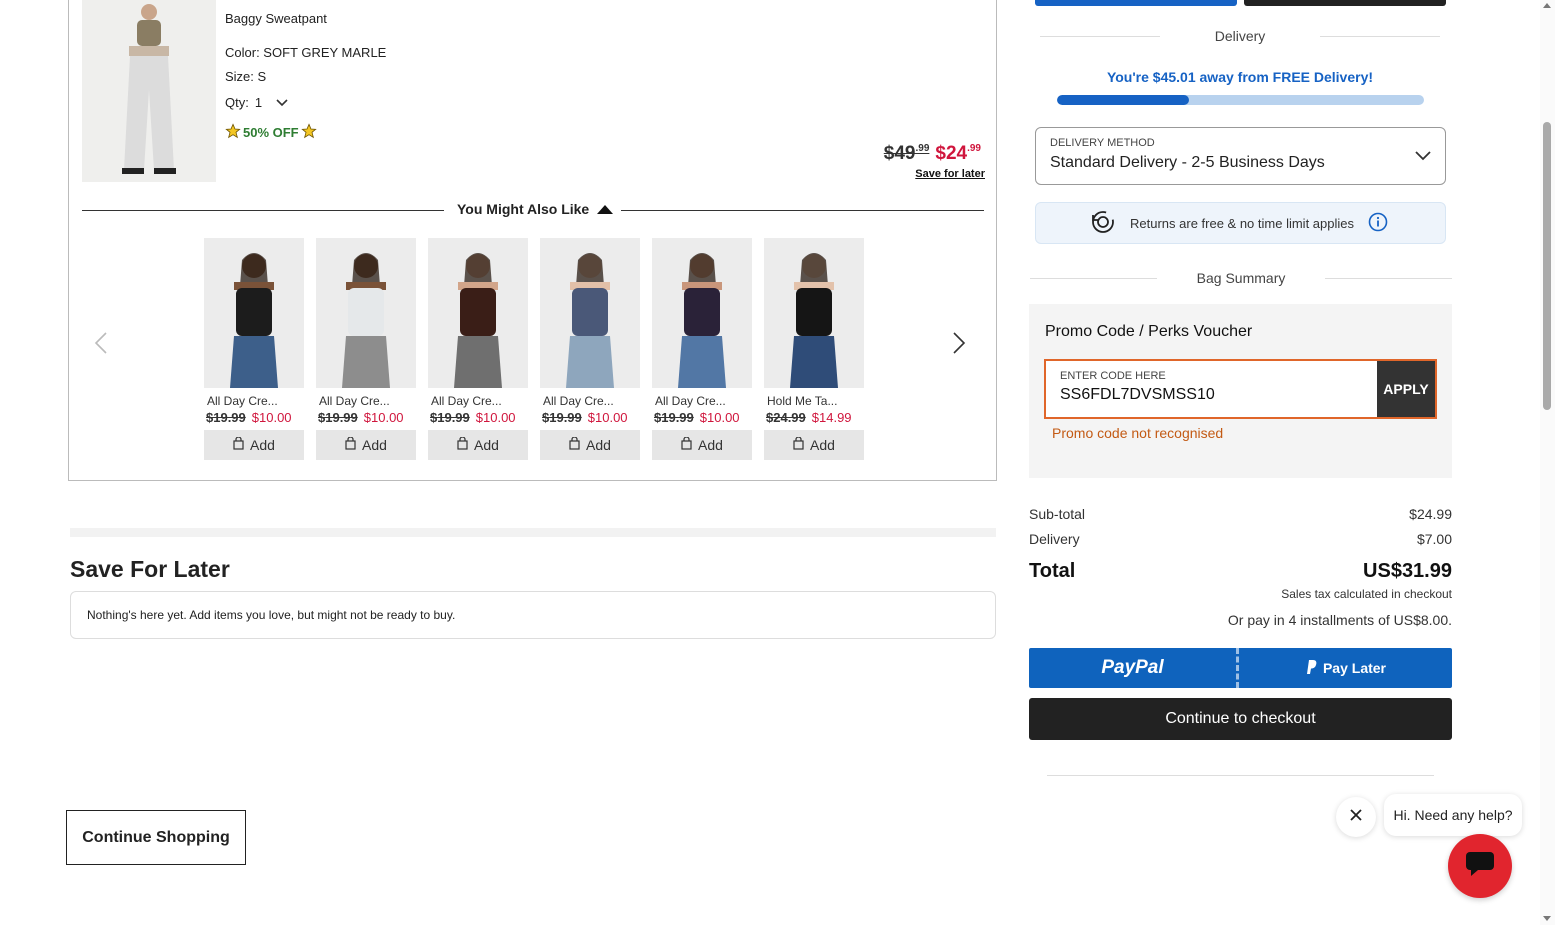  I want to click on delivery-label: Delivery, so click(1054, 539).